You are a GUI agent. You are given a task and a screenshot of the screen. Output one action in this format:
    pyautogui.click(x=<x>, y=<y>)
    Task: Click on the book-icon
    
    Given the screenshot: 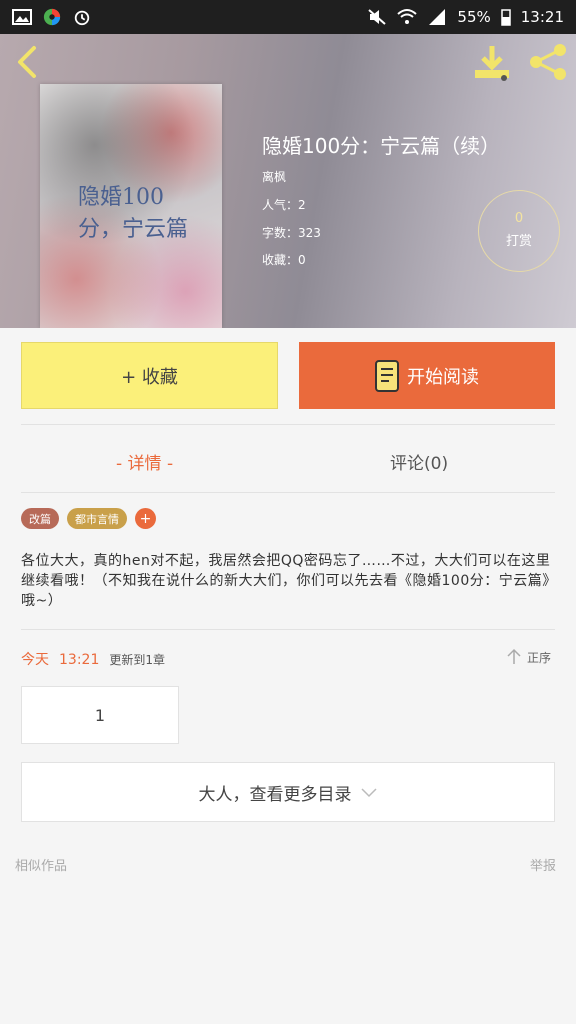 What is the action you would take?
    pyautogui.click(x=387, y=375)
    